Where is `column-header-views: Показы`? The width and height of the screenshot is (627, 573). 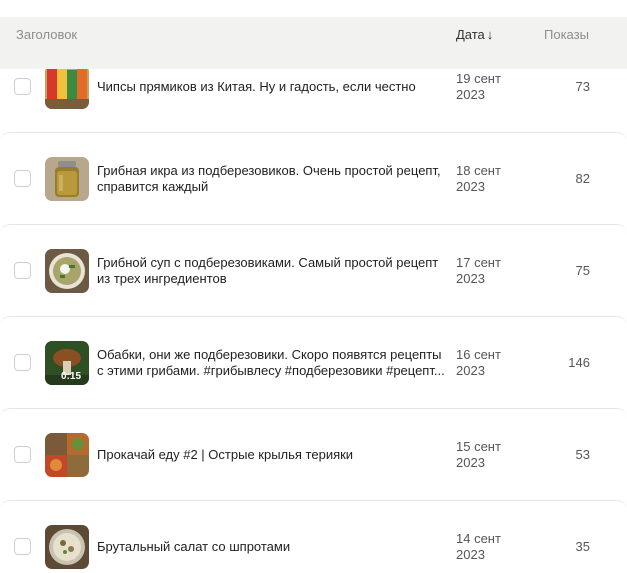
column-header-views: Показы is located at coordinates (566, 34).